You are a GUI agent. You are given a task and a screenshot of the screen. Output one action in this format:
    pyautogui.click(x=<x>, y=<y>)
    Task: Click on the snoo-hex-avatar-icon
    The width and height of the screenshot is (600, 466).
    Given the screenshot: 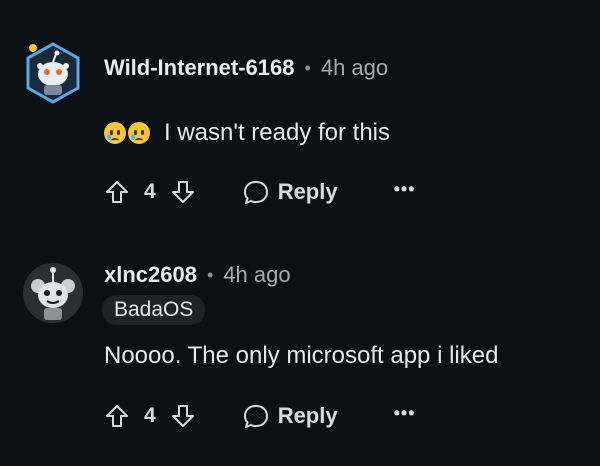 What is the action you would take?
    pyautogui.click(x=53, y=73)
    